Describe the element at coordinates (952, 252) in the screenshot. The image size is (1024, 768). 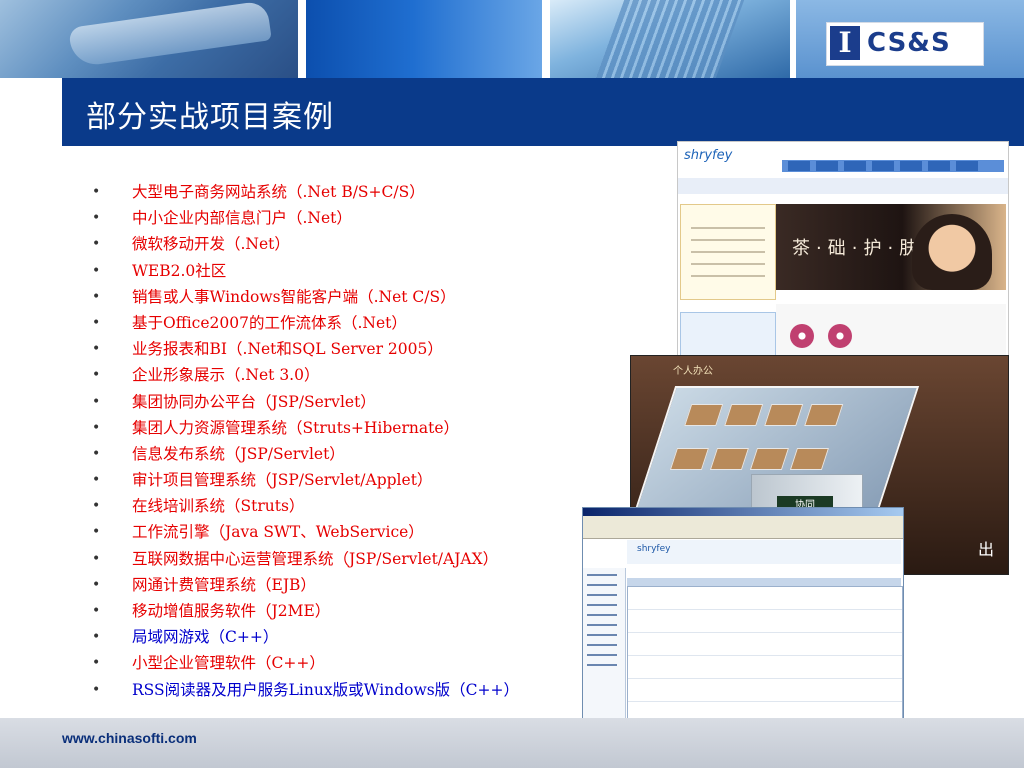
I see `model-image` at that location.